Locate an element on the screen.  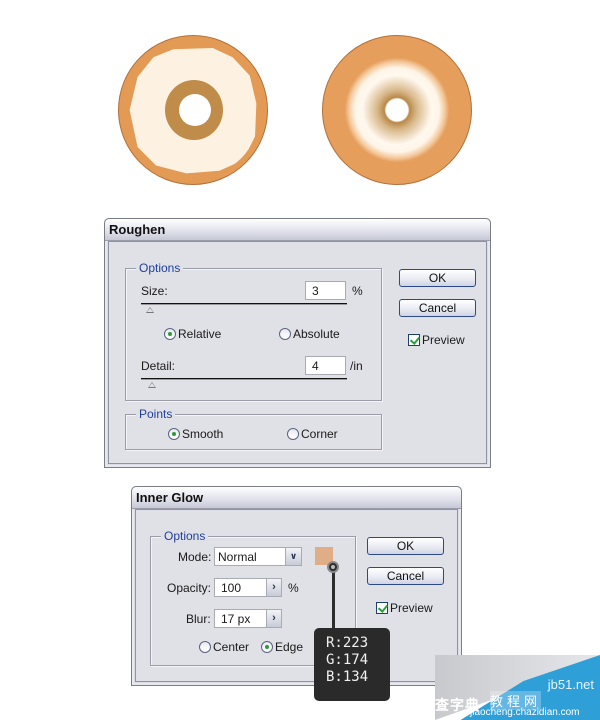
opacity-label: Opacity: is located at coordinates (189, 588).